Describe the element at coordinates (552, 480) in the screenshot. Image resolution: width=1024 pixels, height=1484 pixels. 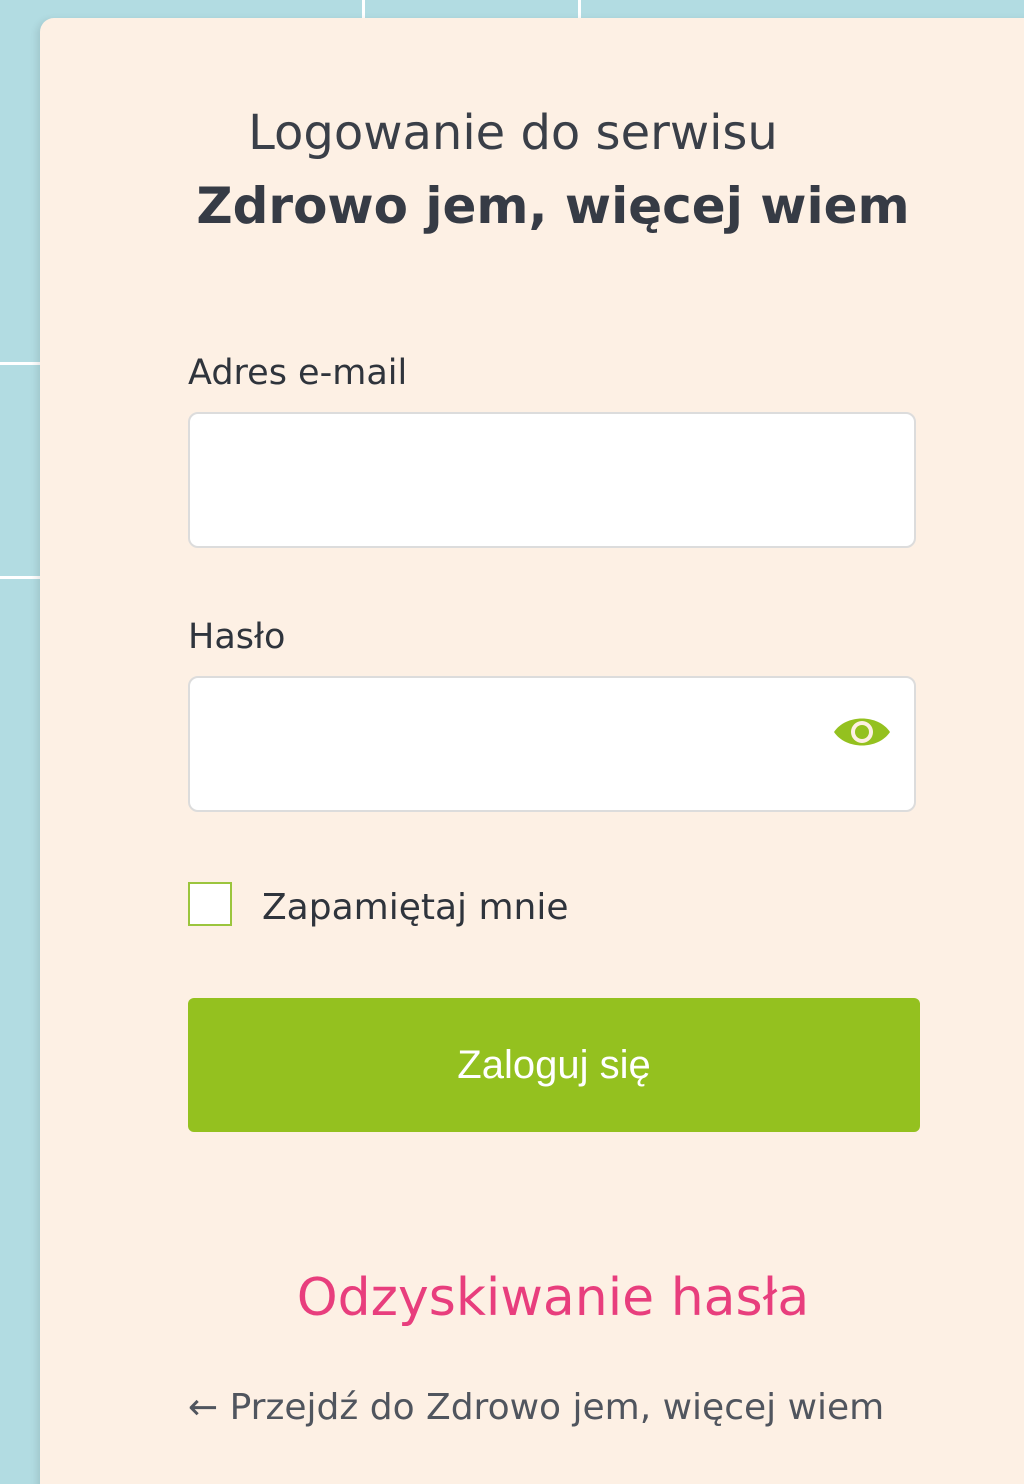
I see `email-field` at that location.